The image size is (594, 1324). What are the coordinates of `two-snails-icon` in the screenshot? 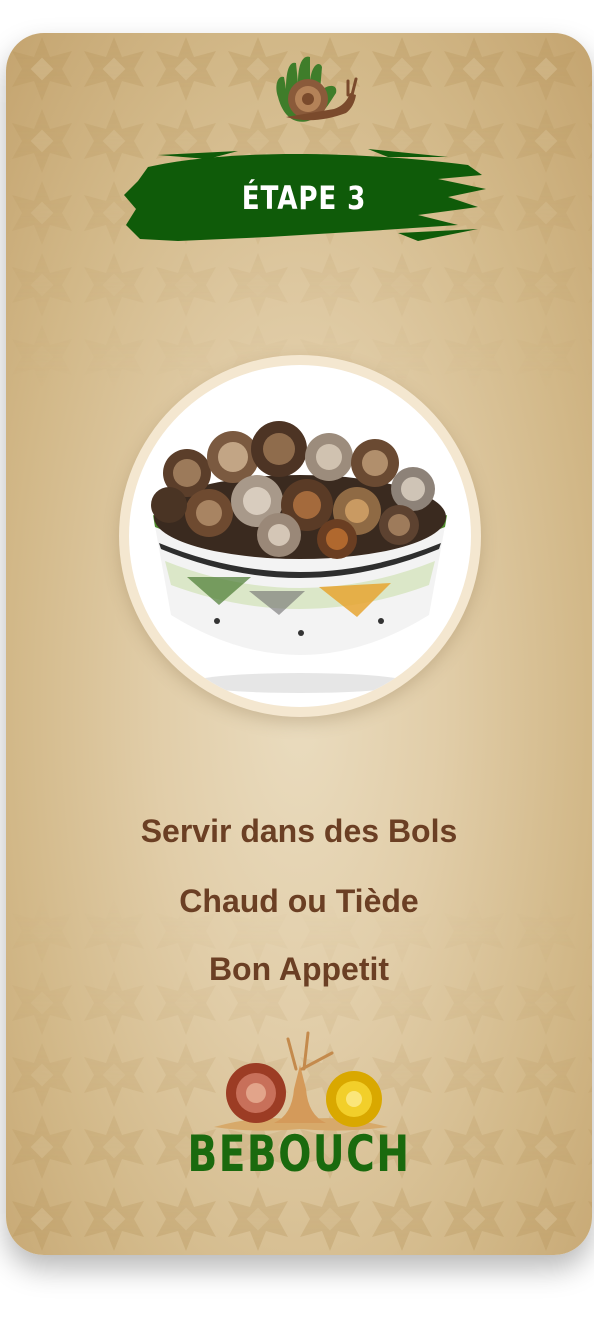 It's located at (301, 1081).